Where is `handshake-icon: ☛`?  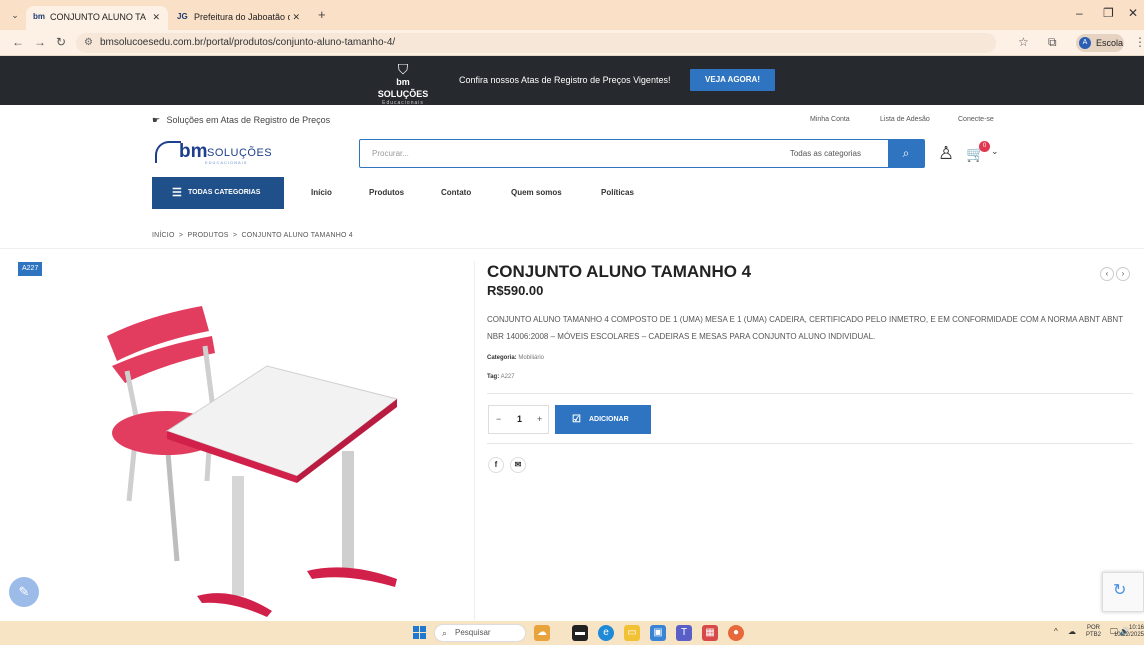
handshake-icon: ☛ is located at coordinates (156, 120).